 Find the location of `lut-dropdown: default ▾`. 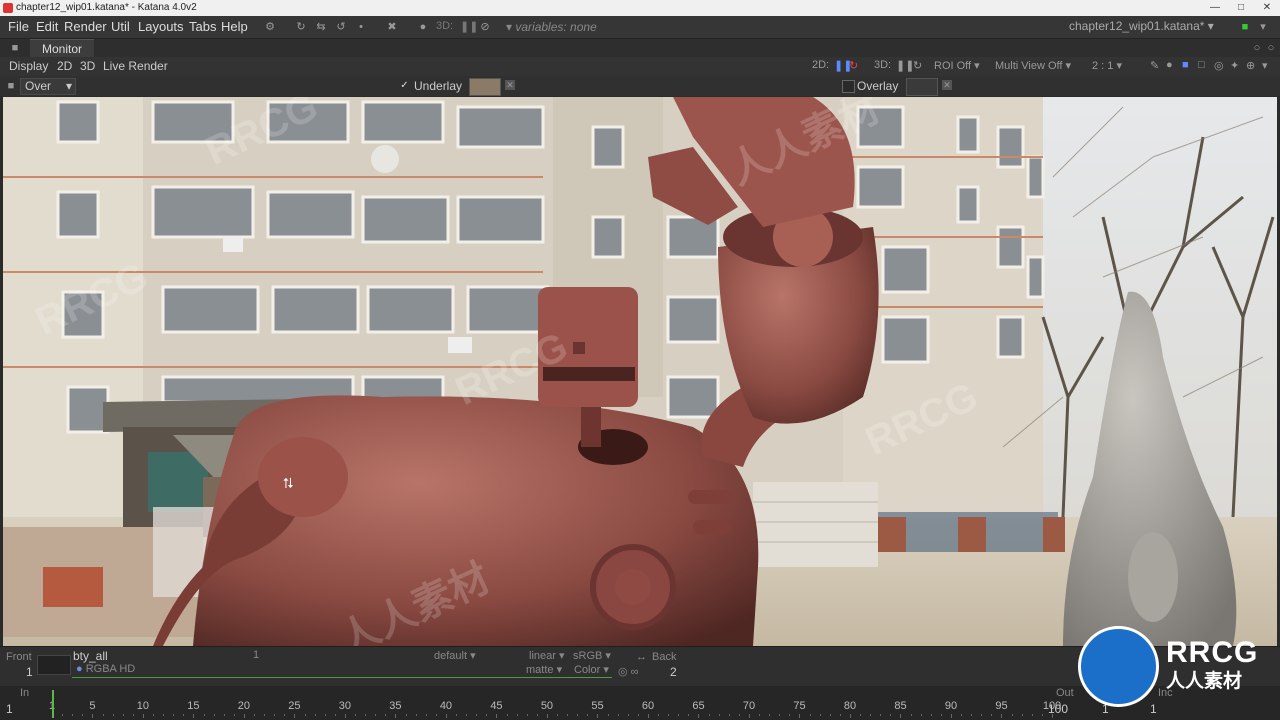

lut-dropdown: default ▾ is located at coordinates (455, 655).